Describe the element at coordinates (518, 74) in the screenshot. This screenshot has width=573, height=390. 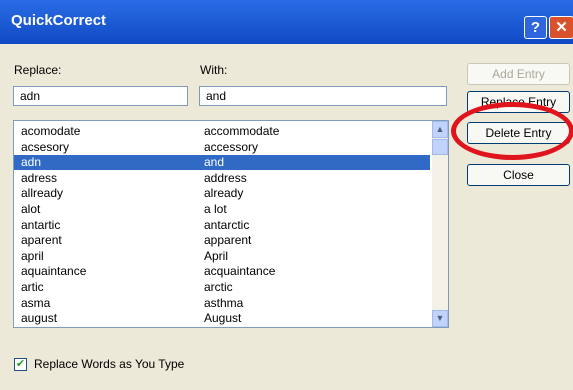
I see `add-entry-button: Add Entry` at that location.